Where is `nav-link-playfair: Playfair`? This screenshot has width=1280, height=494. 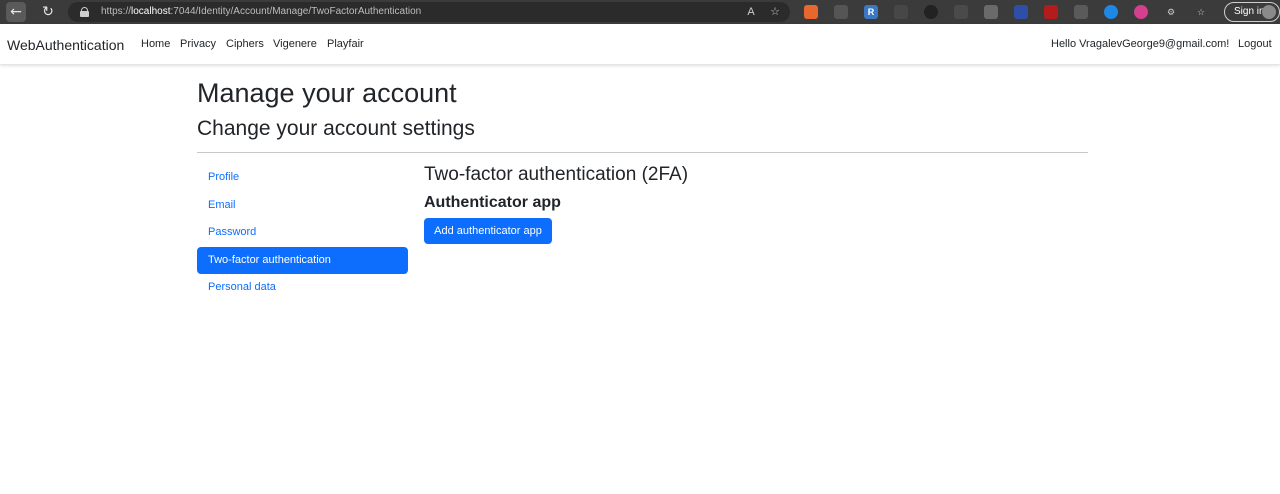
nav-link-playfair: Playfair is located at coordinates (345, 44).